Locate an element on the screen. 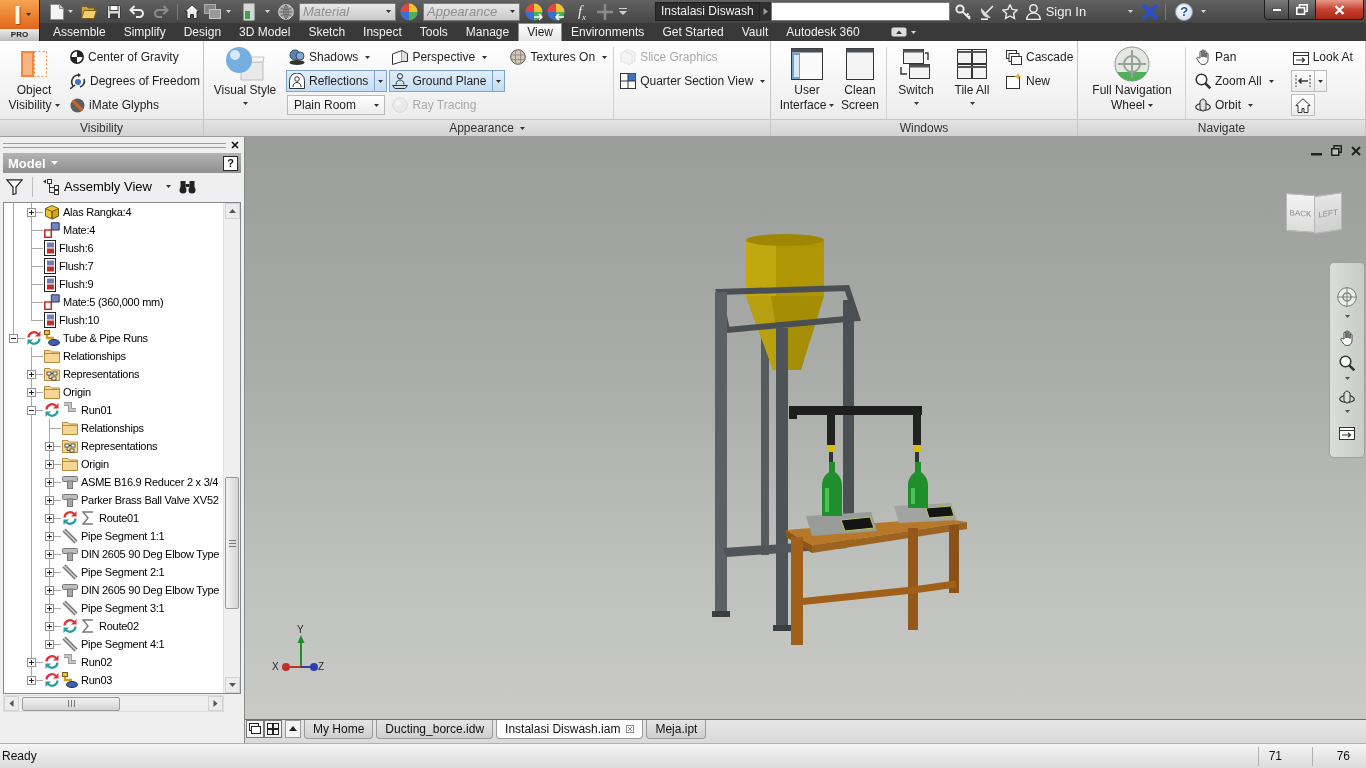 This screenshot has width=1366, height=768. material-field: Material is located at coordinates (344, 11).